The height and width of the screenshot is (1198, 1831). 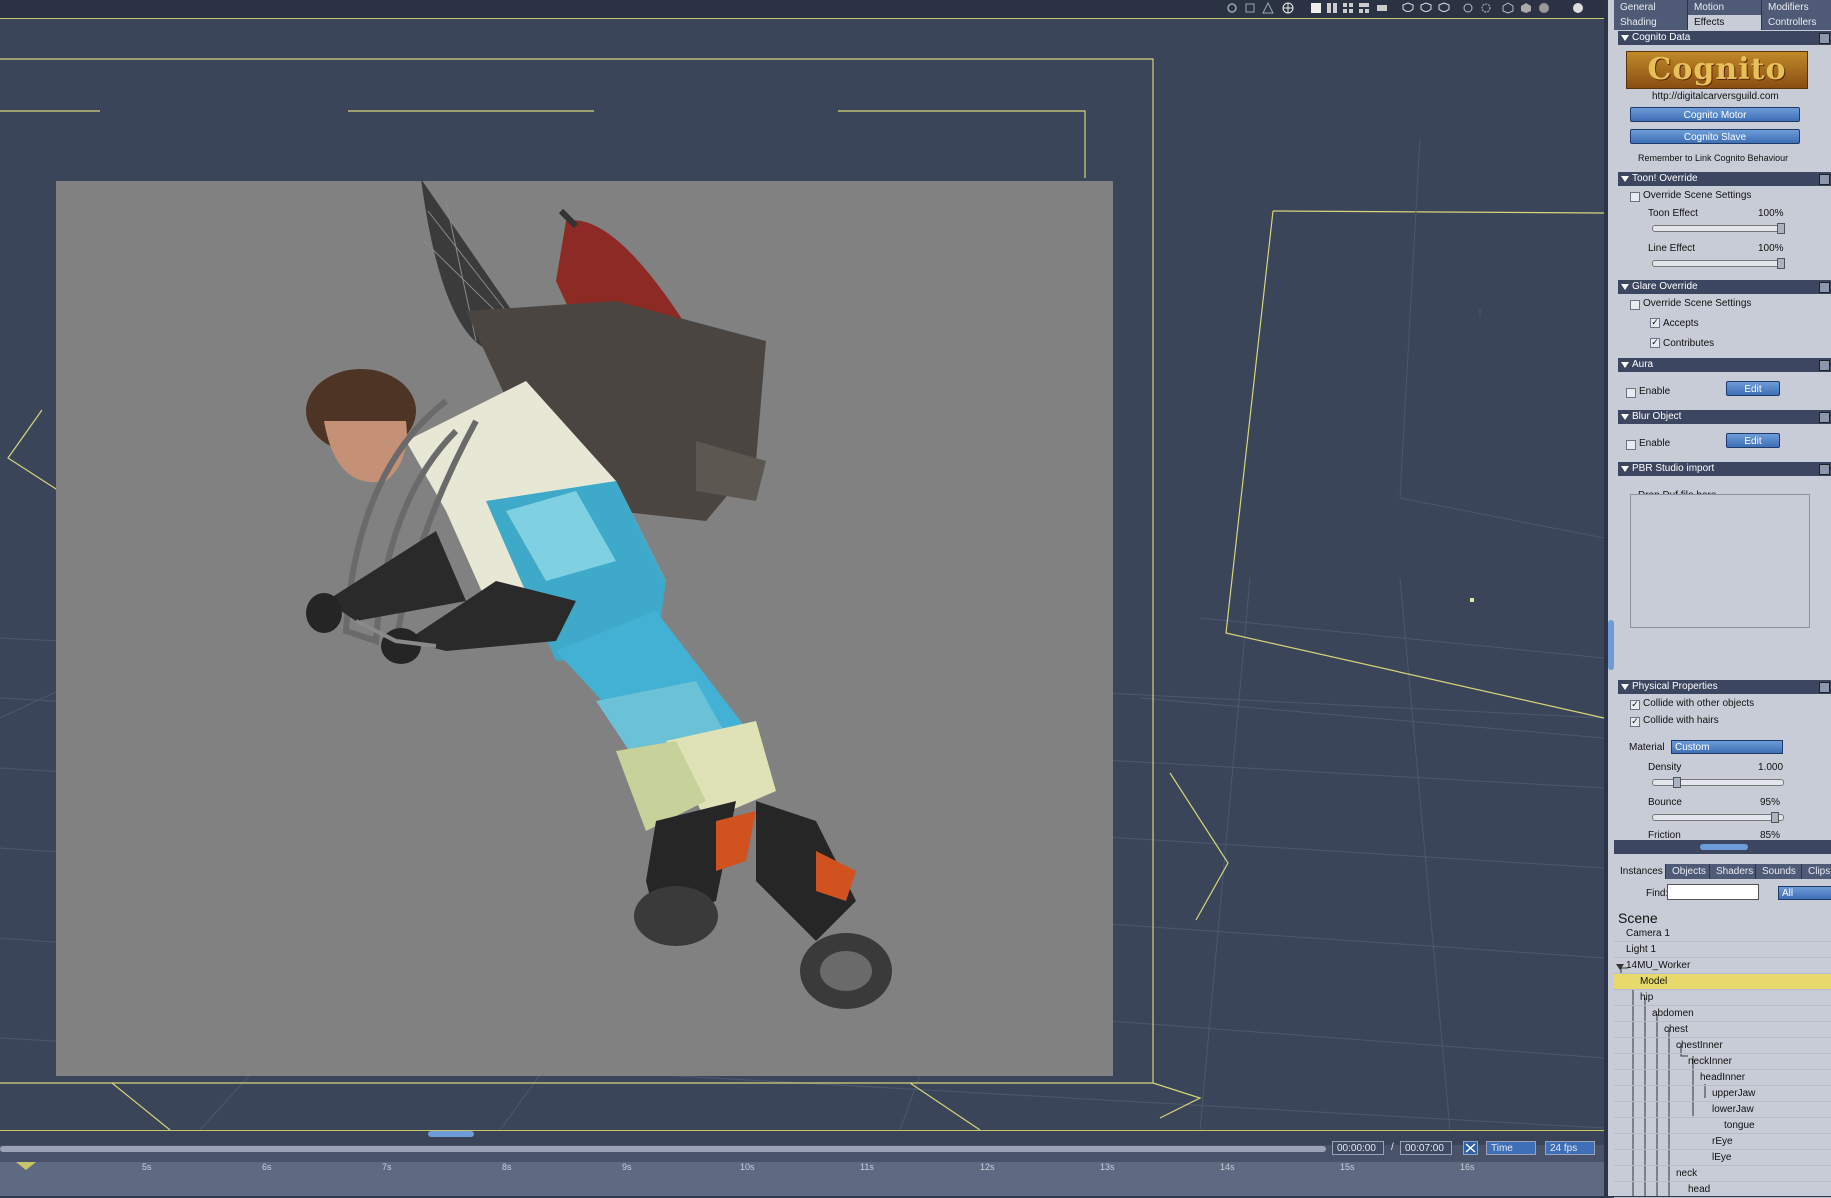 I want to click on tab-objects: Objects, so click(x=1688, y=871).